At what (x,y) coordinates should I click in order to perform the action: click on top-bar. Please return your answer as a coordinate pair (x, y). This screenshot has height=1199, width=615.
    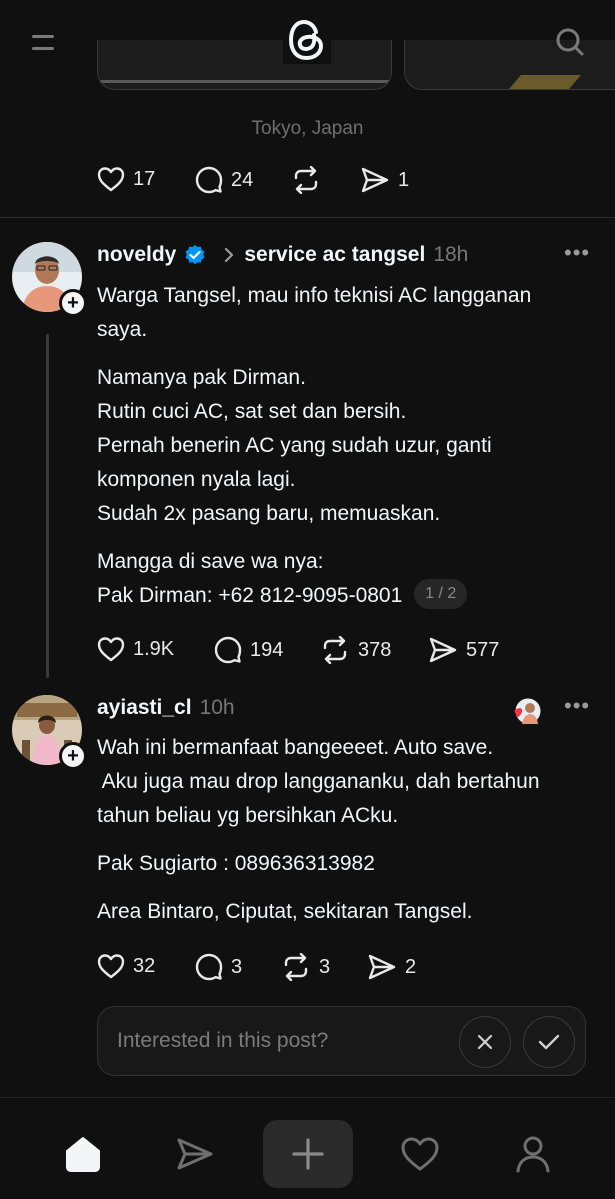
    Looking at the image, I should click on (307, 45).